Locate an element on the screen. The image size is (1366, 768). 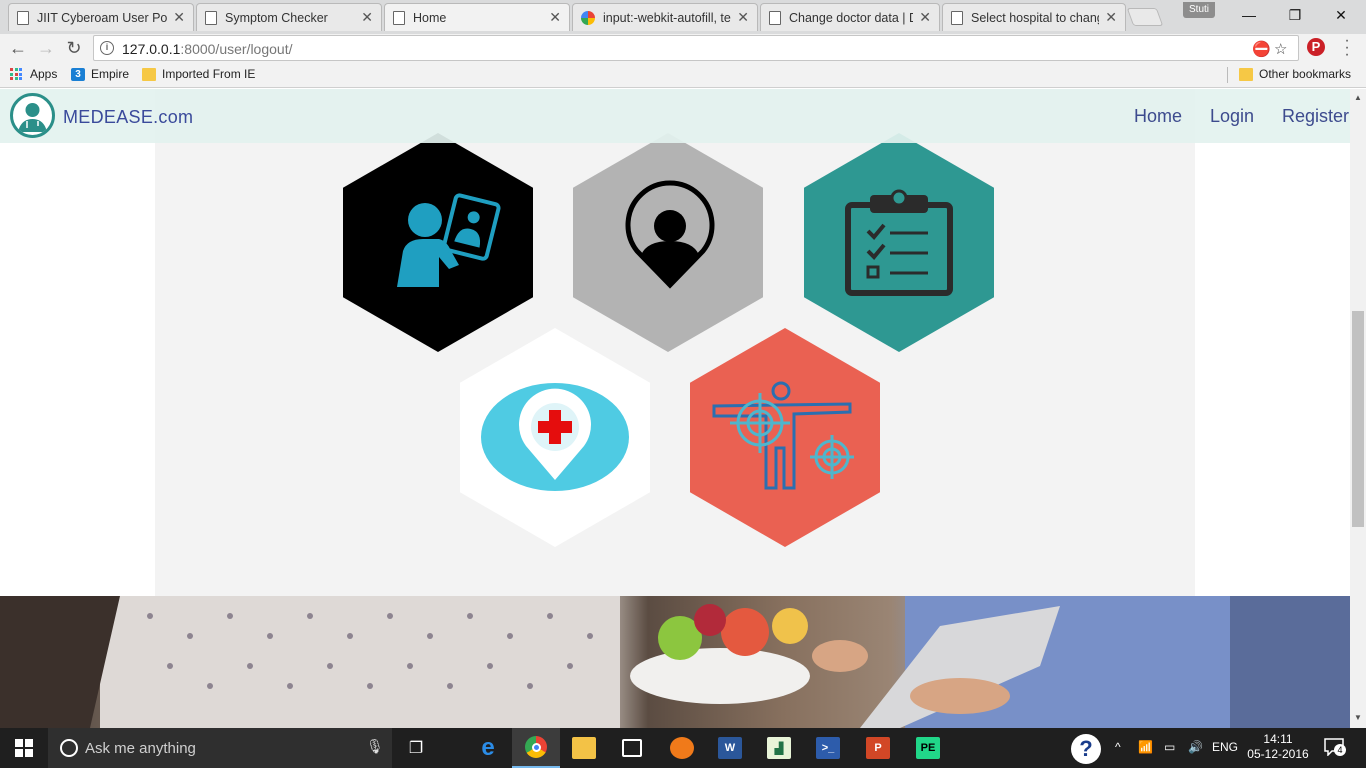
bookmark-label: Apps is located at coordinates (44, 74).